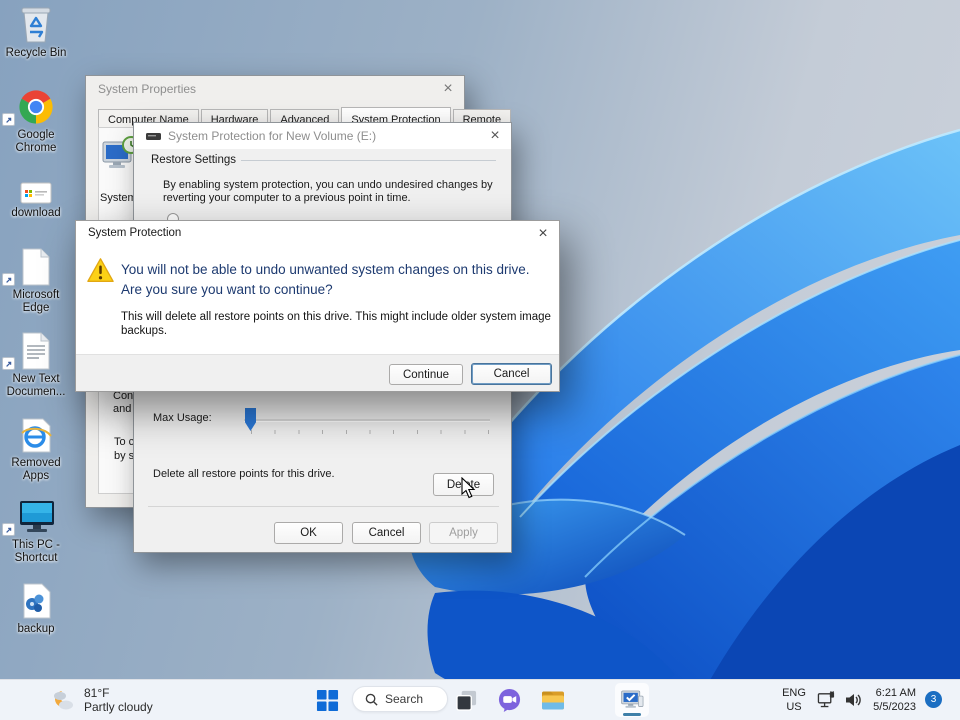  I want to click on icon-label: Microsoft Edge, so click(36, 301).